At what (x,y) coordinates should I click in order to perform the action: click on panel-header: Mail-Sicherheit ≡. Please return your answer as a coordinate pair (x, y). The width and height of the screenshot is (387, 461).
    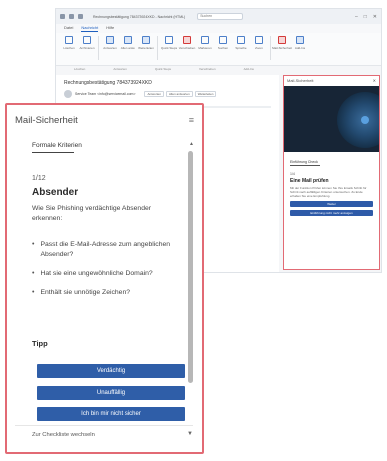
    Looking at the image, I should click on (104, 120).